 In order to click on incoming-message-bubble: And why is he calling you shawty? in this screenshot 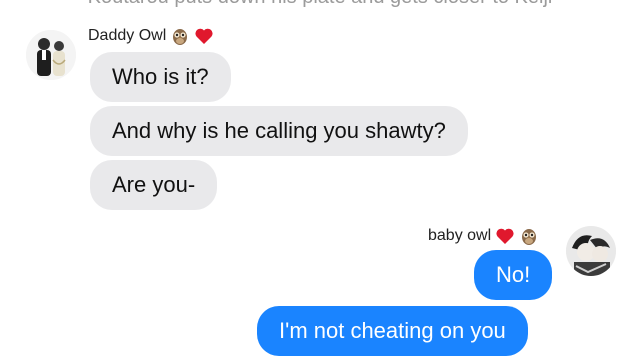, I will do `click(279, 131)`.